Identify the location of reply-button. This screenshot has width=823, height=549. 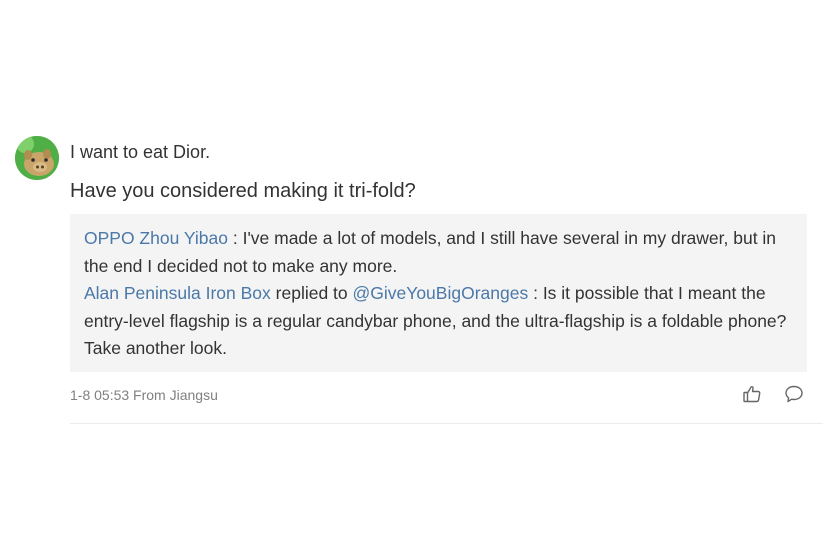
(794, 394).